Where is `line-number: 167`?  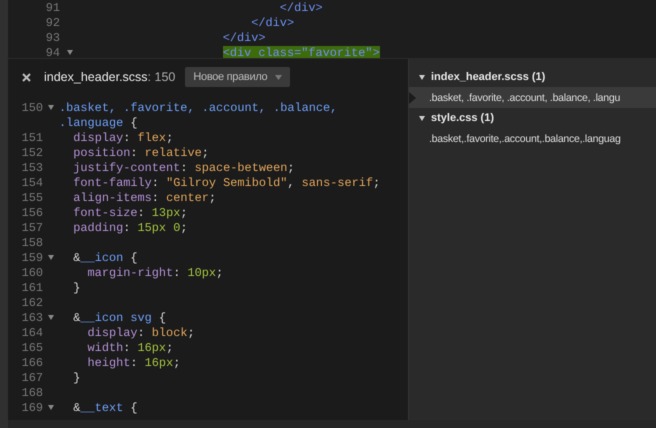
line-number: 167 is located at coordinates (31, 377).